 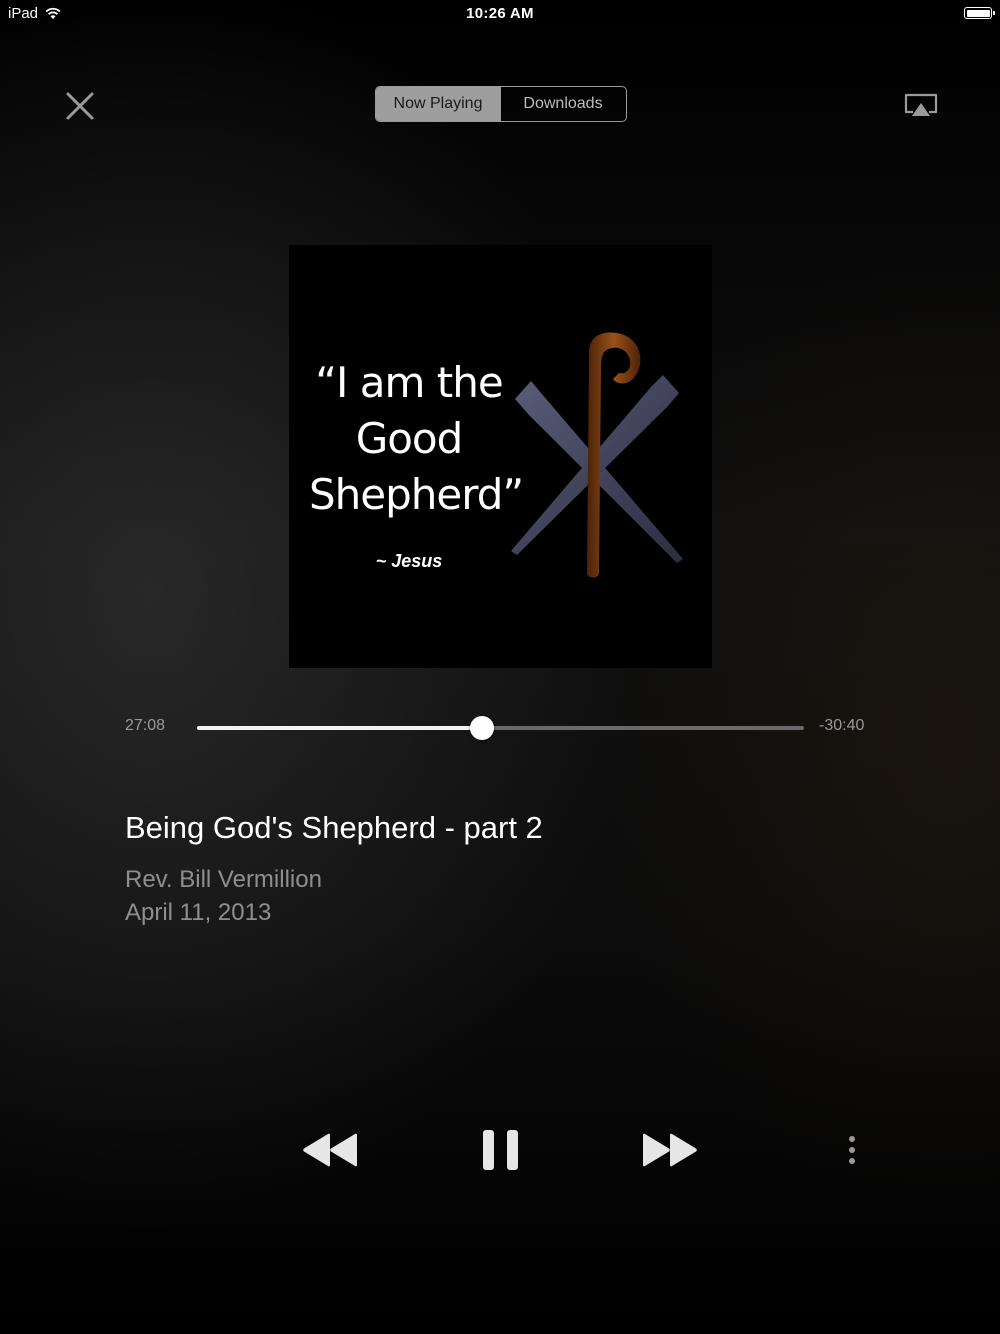 I want to click on more-vertical-icon, so click(x=852, y=1150).